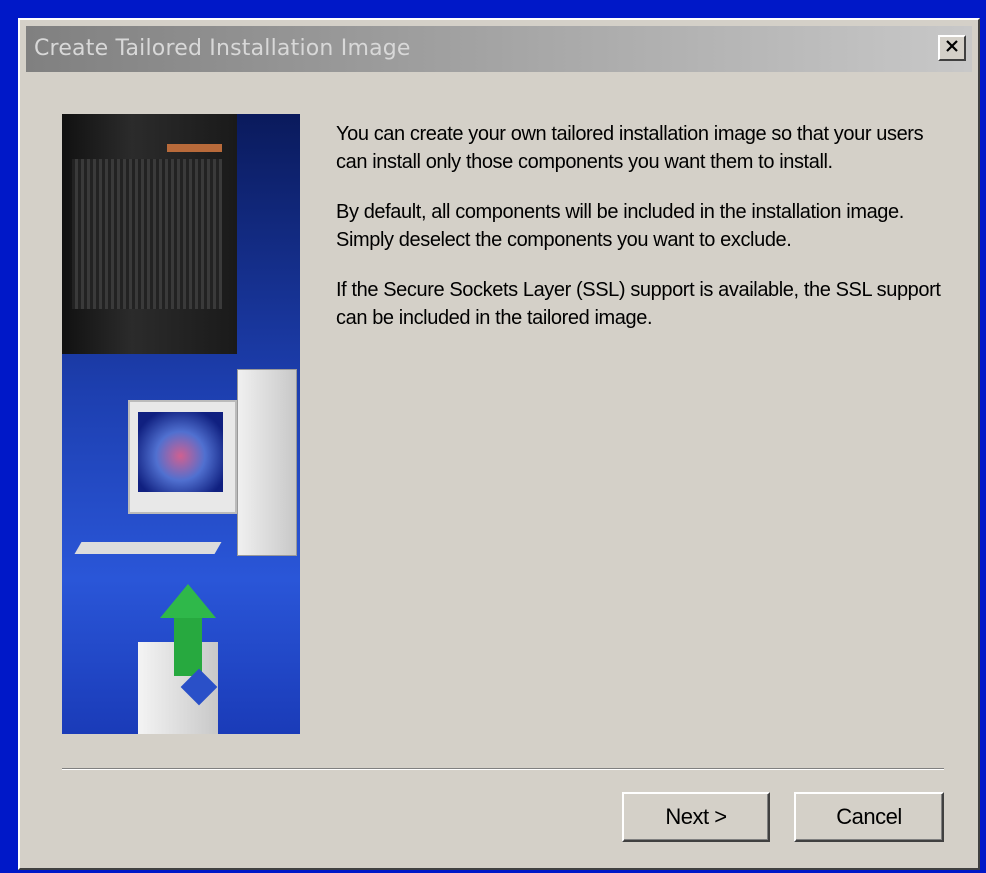 Image resolution: width=986 pixels, height=873 pixels. I want to click on close-button, so click(952, 48).